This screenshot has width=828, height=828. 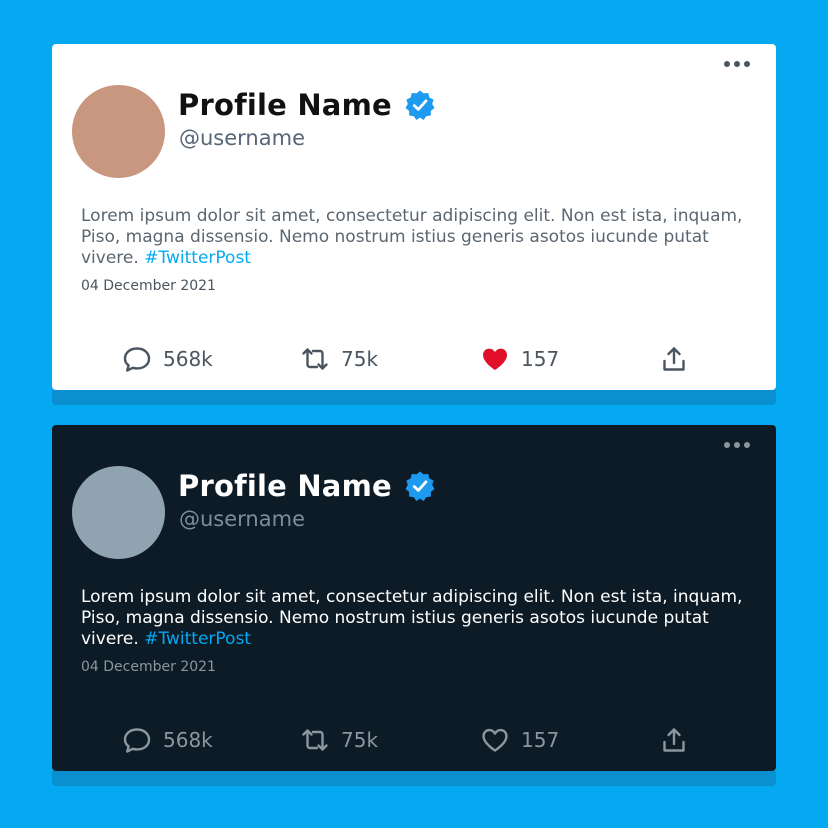 I want to click on heart-filled-icon, so click(x=495, y=359).